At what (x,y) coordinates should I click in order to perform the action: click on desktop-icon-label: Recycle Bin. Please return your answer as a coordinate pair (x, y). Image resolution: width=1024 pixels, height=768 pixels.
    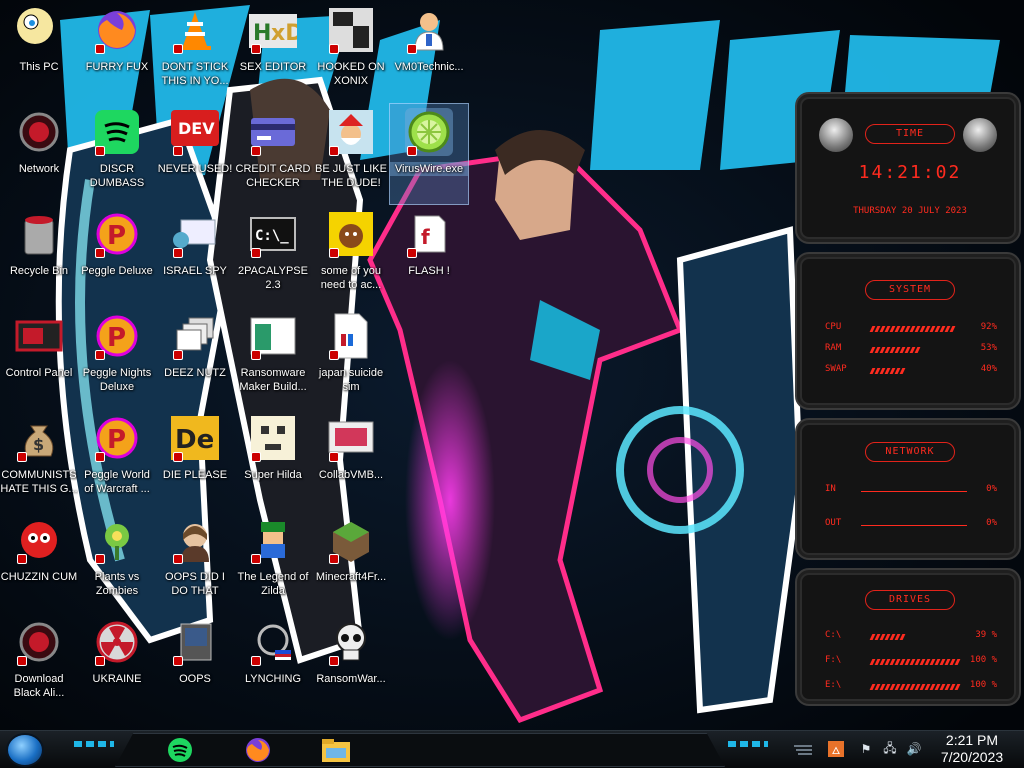
    Looking at the image, I should click on (39, 271).